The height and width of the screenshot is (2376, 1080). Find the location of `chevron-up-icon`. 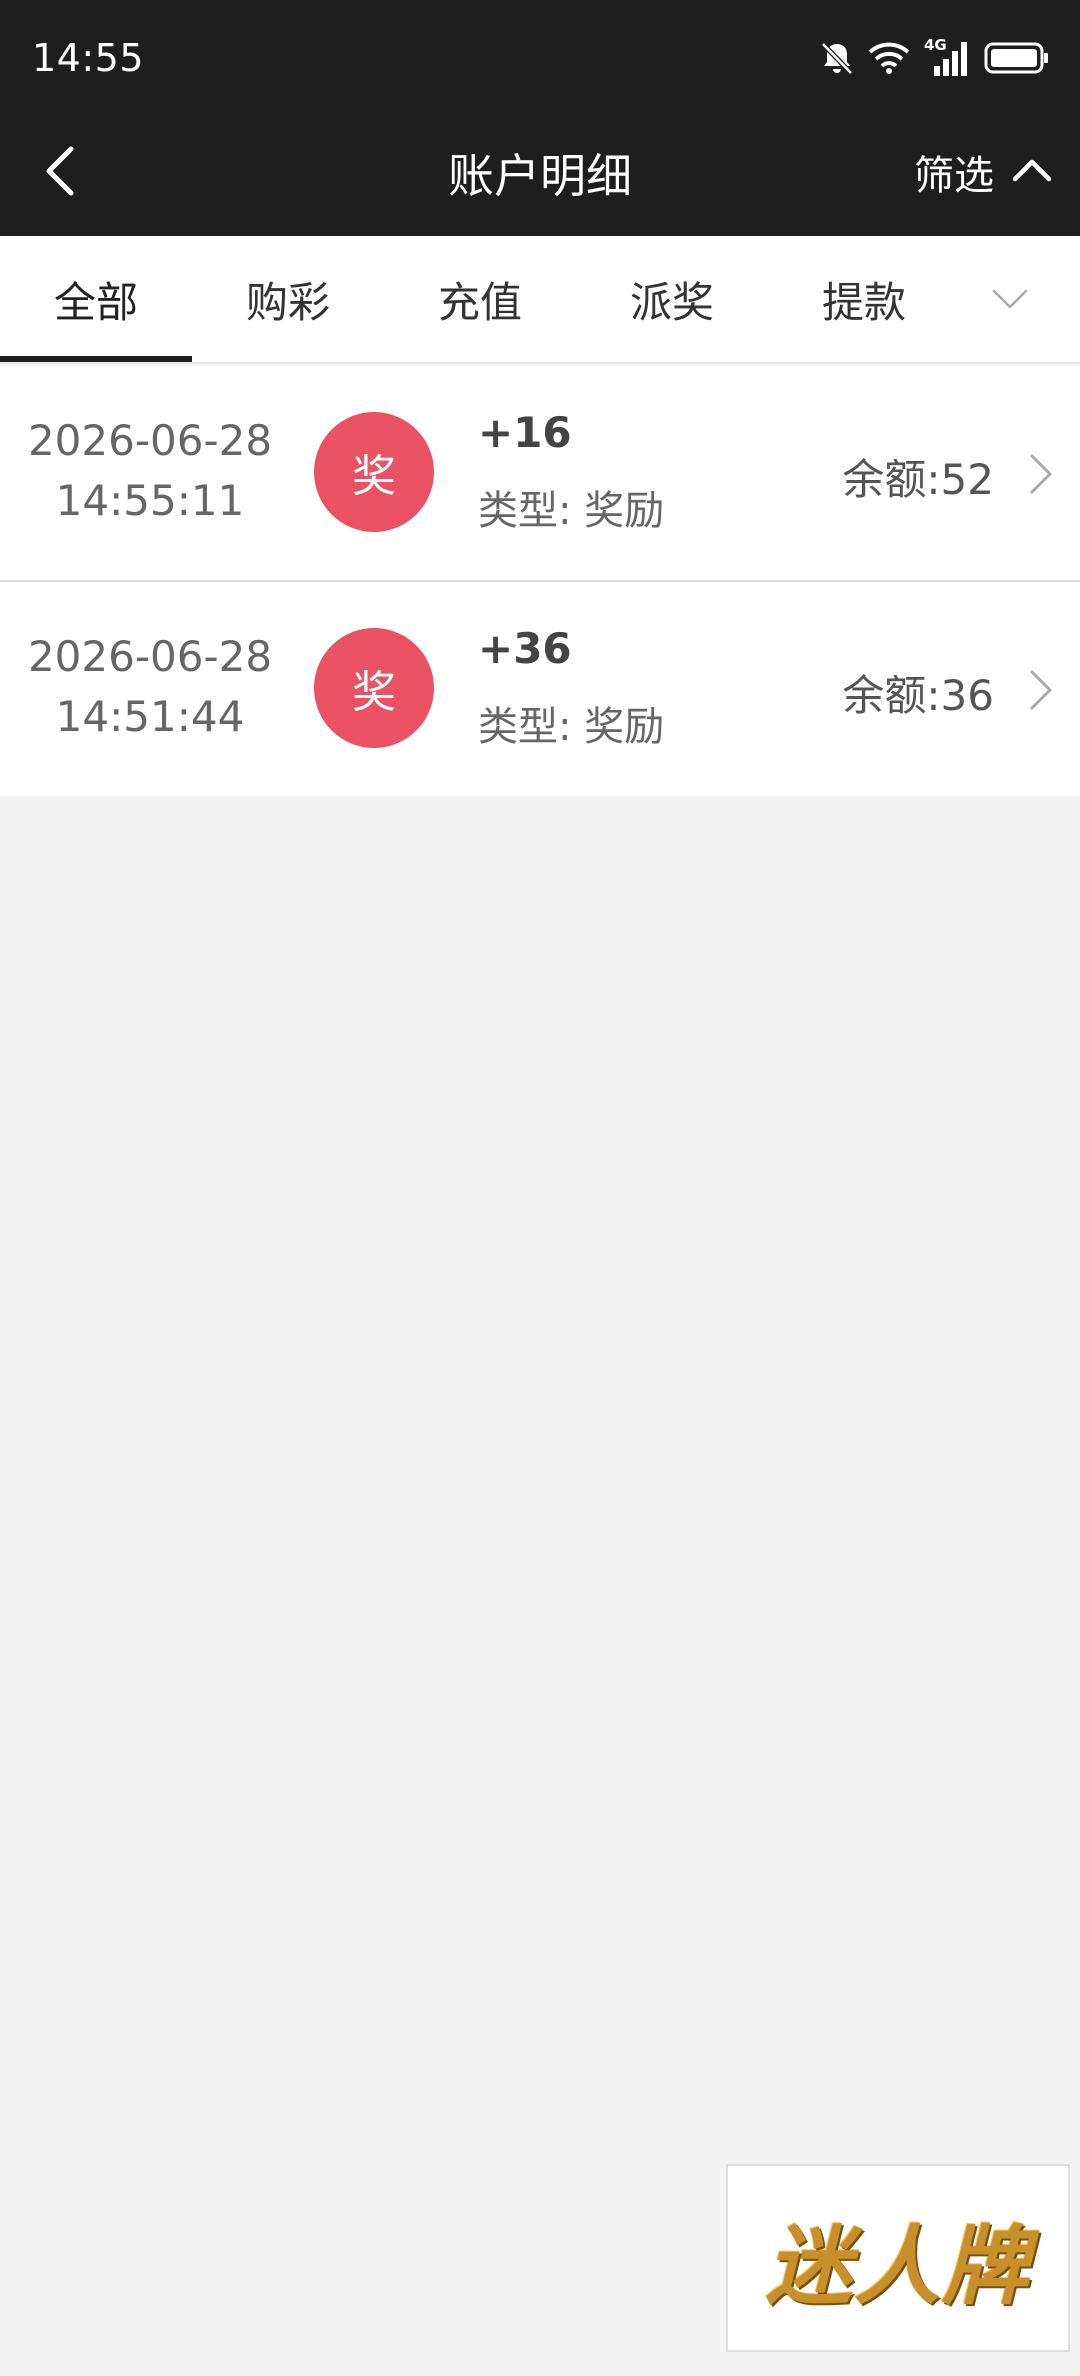

chevron-up-icon is located at coordinates (1032, 172).